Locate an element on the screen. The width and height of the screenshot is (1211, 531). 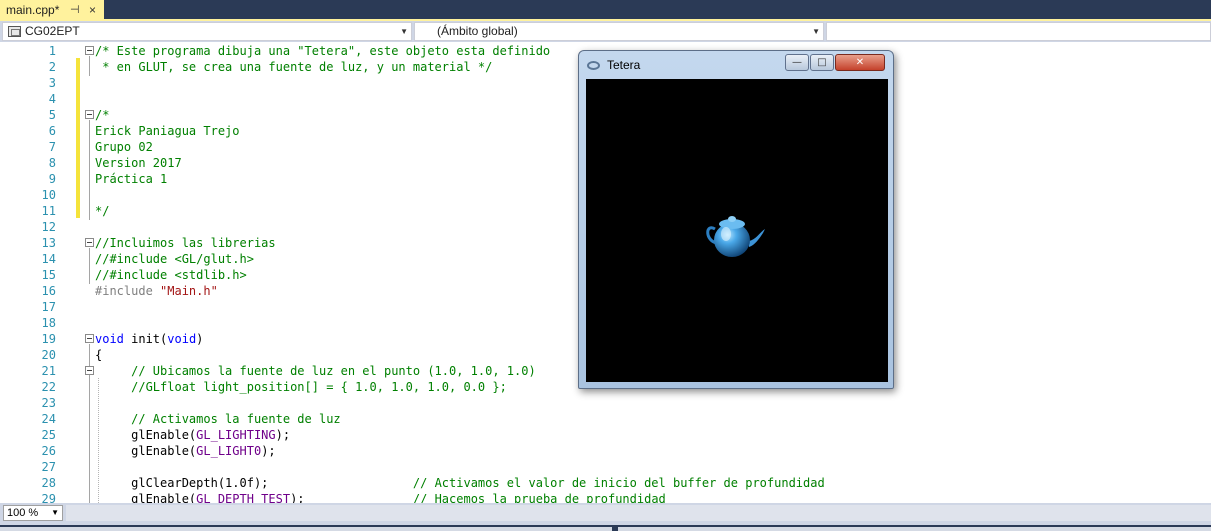
code-token: void is located at coordinates (182, 339).